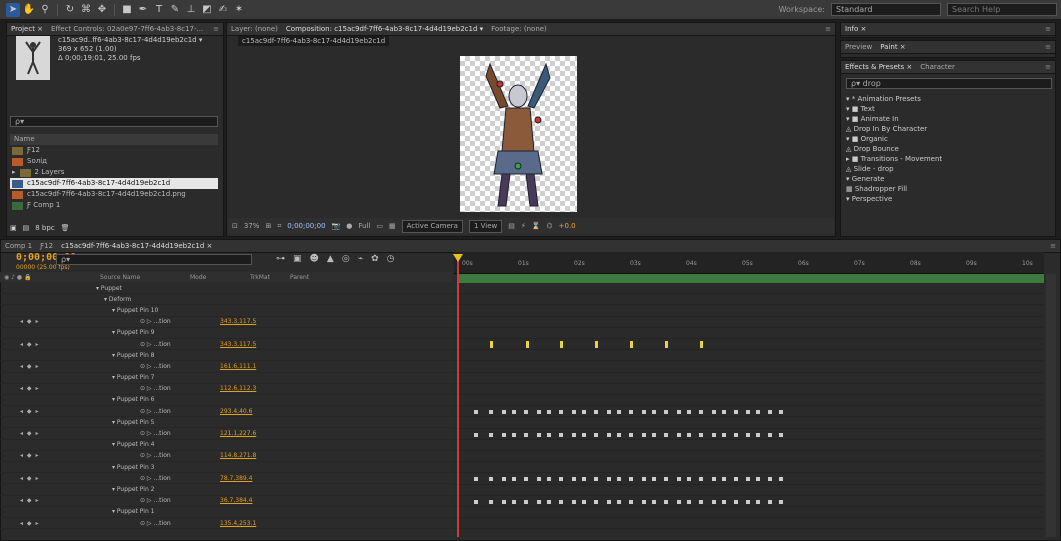  What do you see at coordinates (949, 83) in the screenshot?
I see `effects-search-input: ρ▾ drop` at bounding box center [949, 83].